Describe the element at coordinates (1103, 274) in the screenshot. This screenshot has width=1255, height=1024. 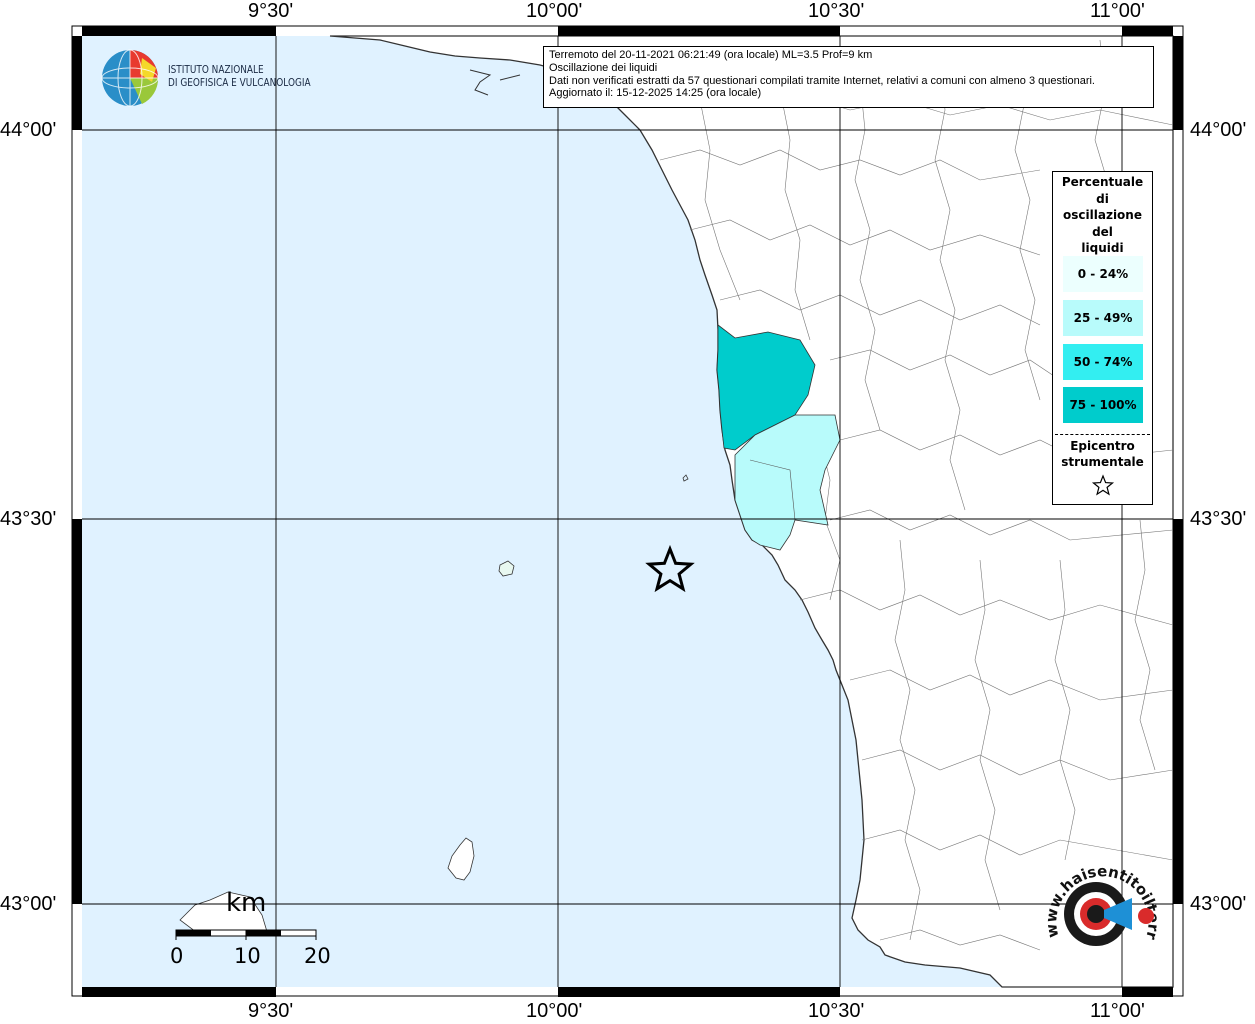
I see `legend-class-0-24: 0 - 24%` at that location.